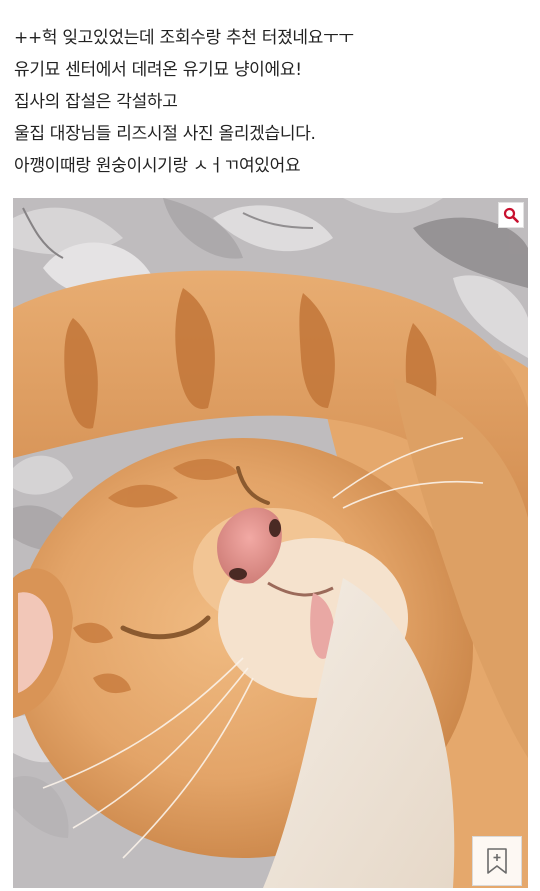 The height and width of the screenshot is (891, 540). What do you see at coordinates (165, 134) in the screenshot?
I see `post-line: 울집 대장님들 리즈시절 사진 올리겠습니다.` at bounding box center [165, 134].